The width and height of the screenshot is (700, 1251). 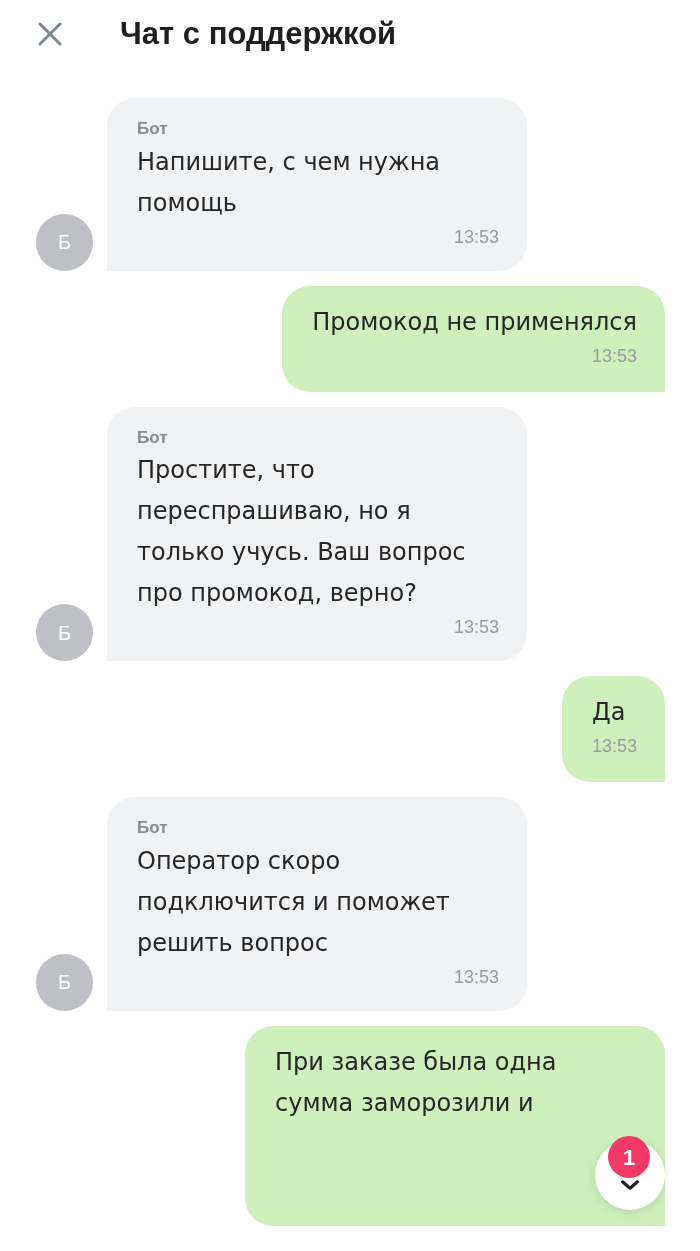 I want to click on close-button, so click(x=50, y=34).